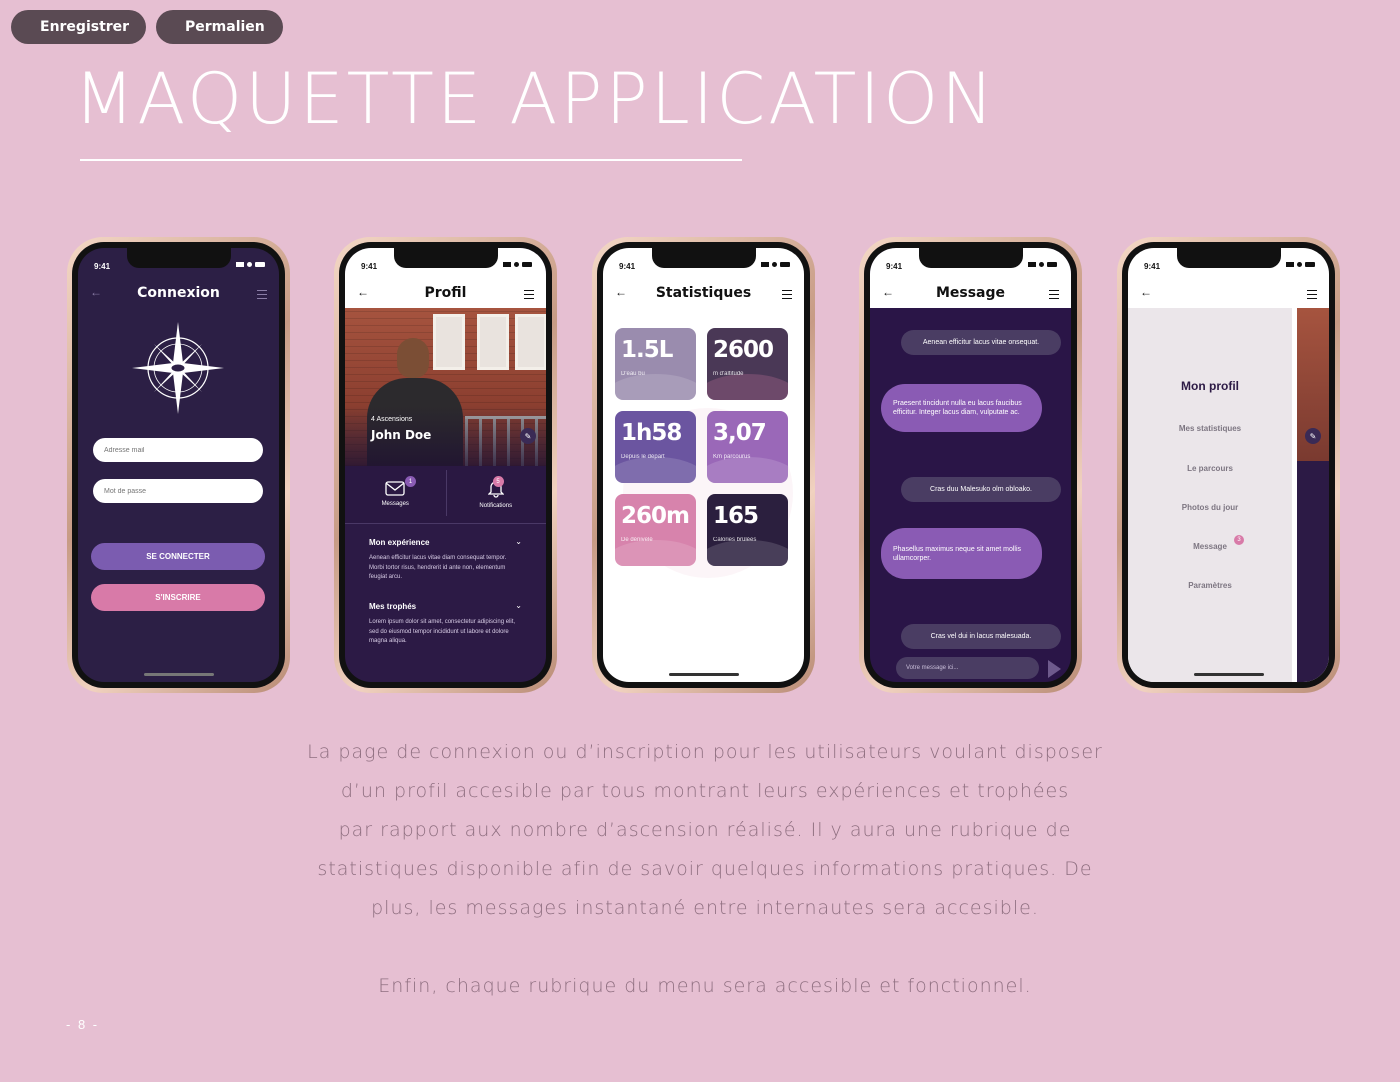 The image size is (1400, 1082). What do you see at coordinates (970, 293) in the screenshot?
I see `screen-title: Message` at bounding box center [970, 293].